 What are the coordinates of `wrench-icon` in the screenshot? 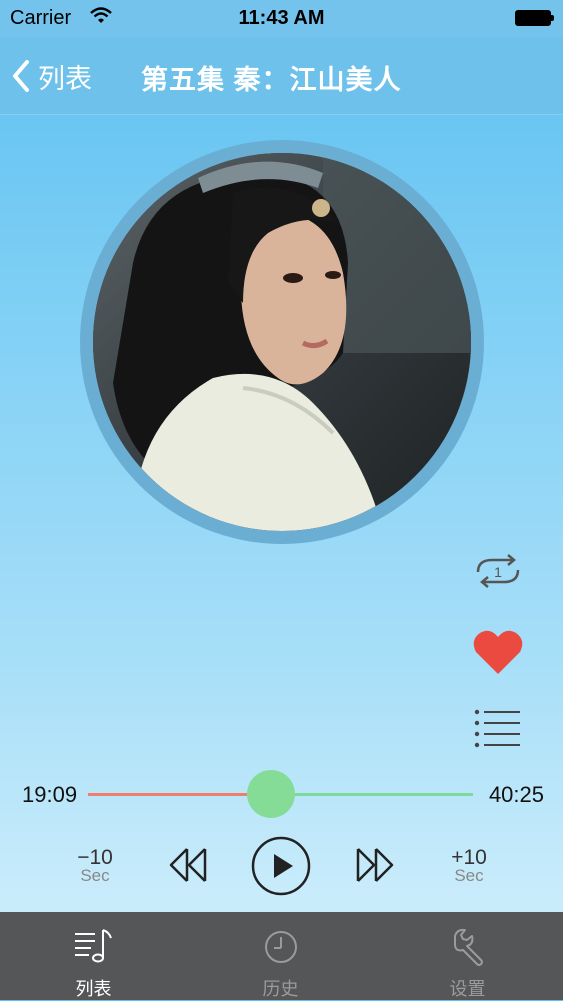 It's located at (468, 948).